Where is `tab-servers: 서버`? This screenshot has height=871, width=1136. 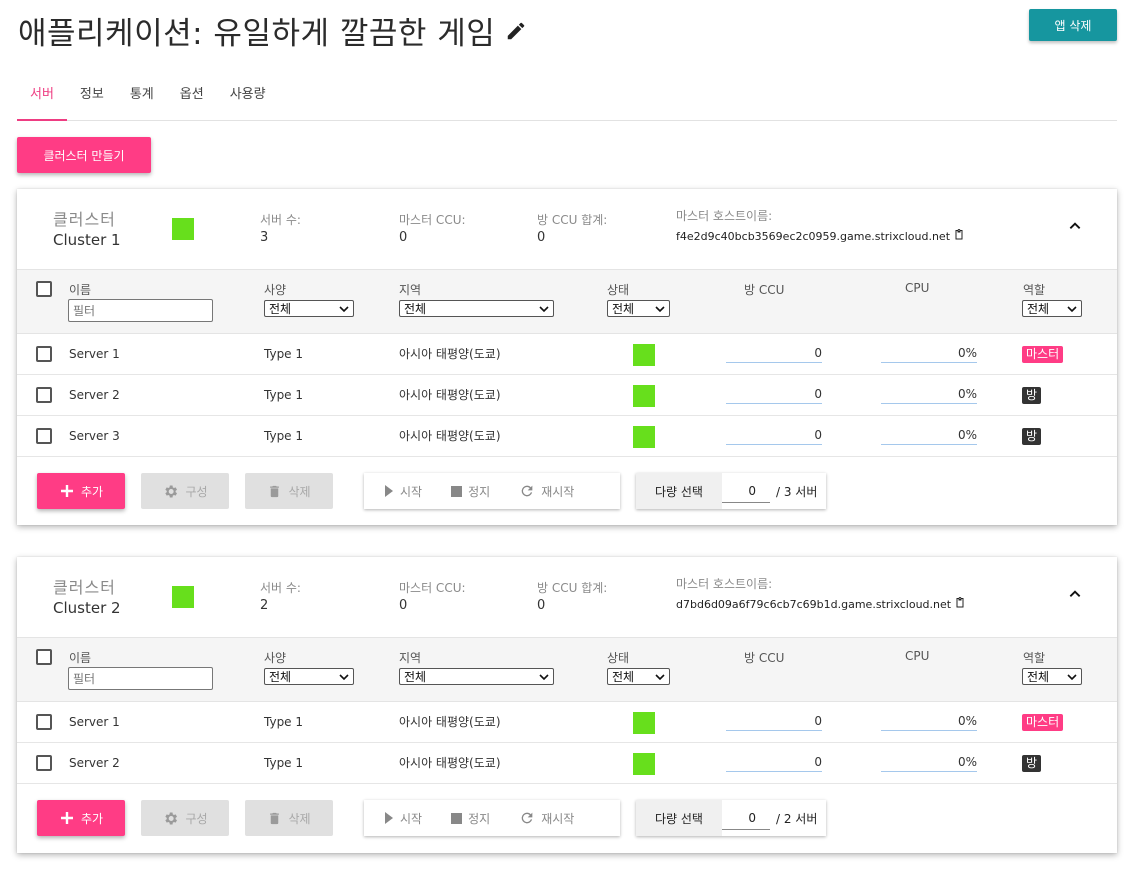
tab-servers: 서버 is located at coordinates (42, 96).